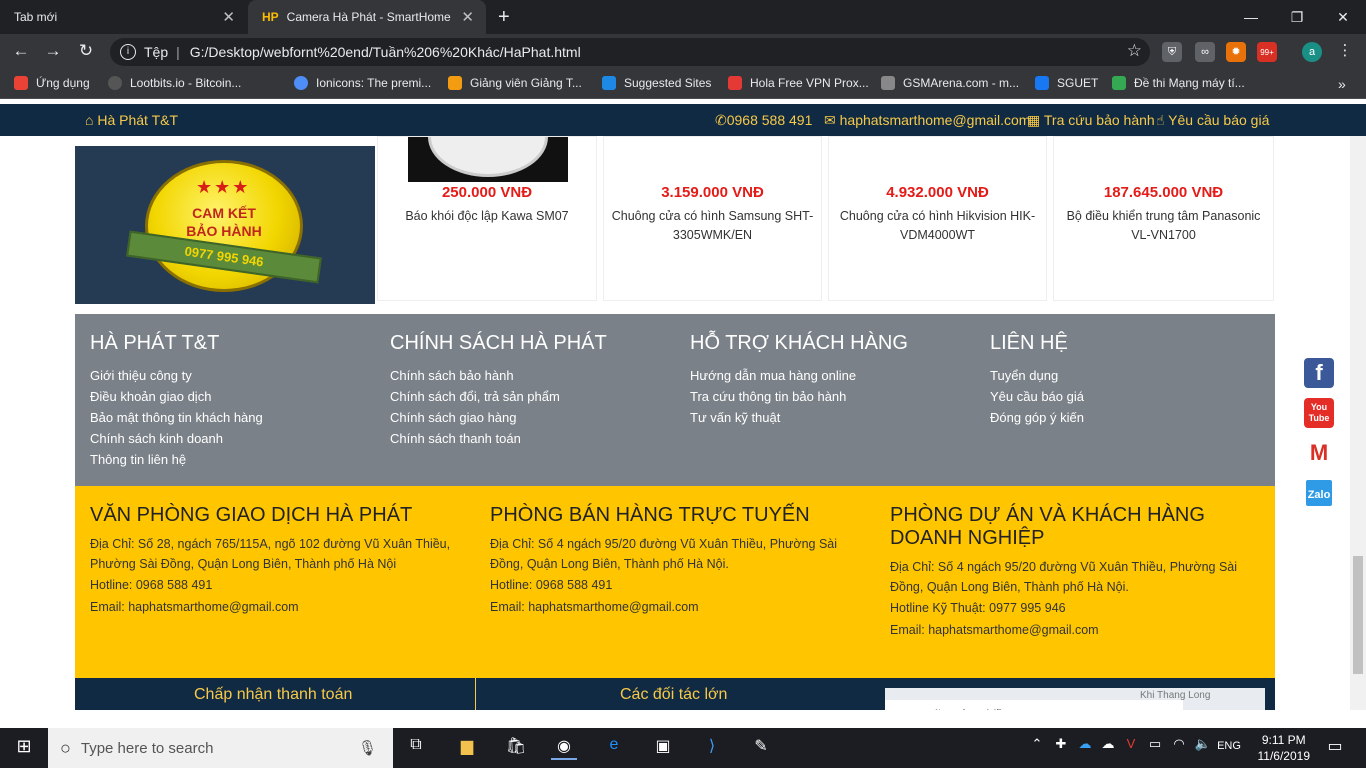 Image resolution: width=1366 pixels, height=768 pixels. Describe the element at coordinates (663, 748) in the screenshot. I see `remote-desktop-icon: ▣` at that location.